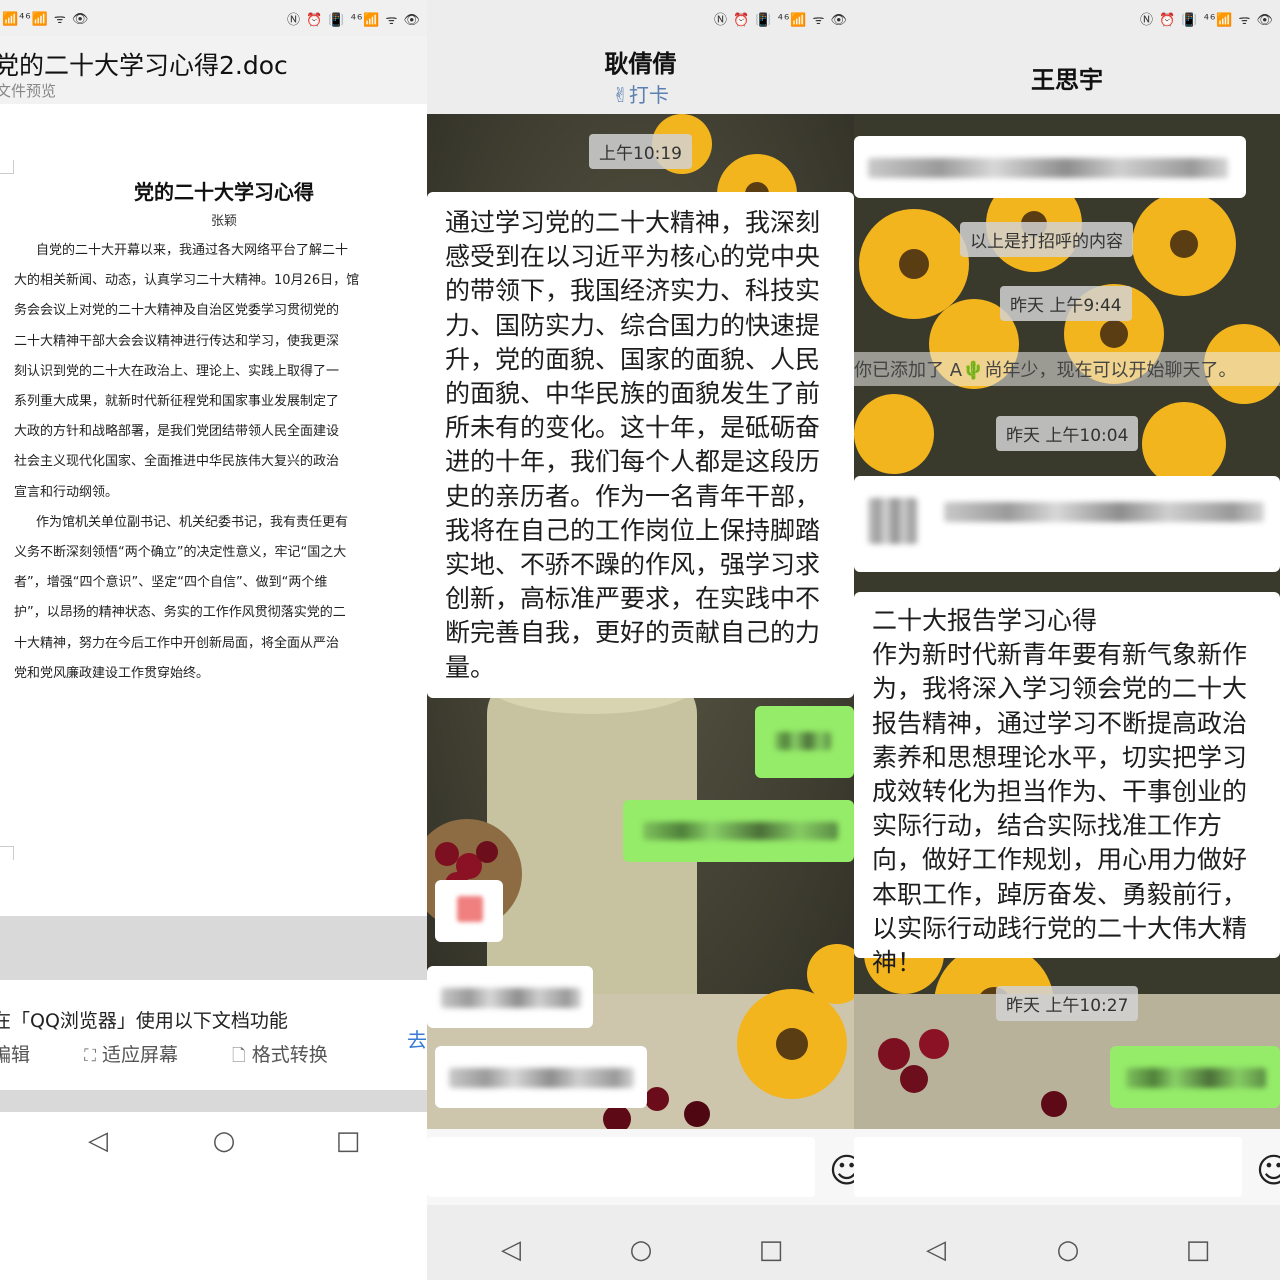 The width and height of the screenshot is (1280, 1280). I want to click on system-note: 你已添加了 A🌵尚年少，现在可以开始聊天了。, so click(1067, 369).